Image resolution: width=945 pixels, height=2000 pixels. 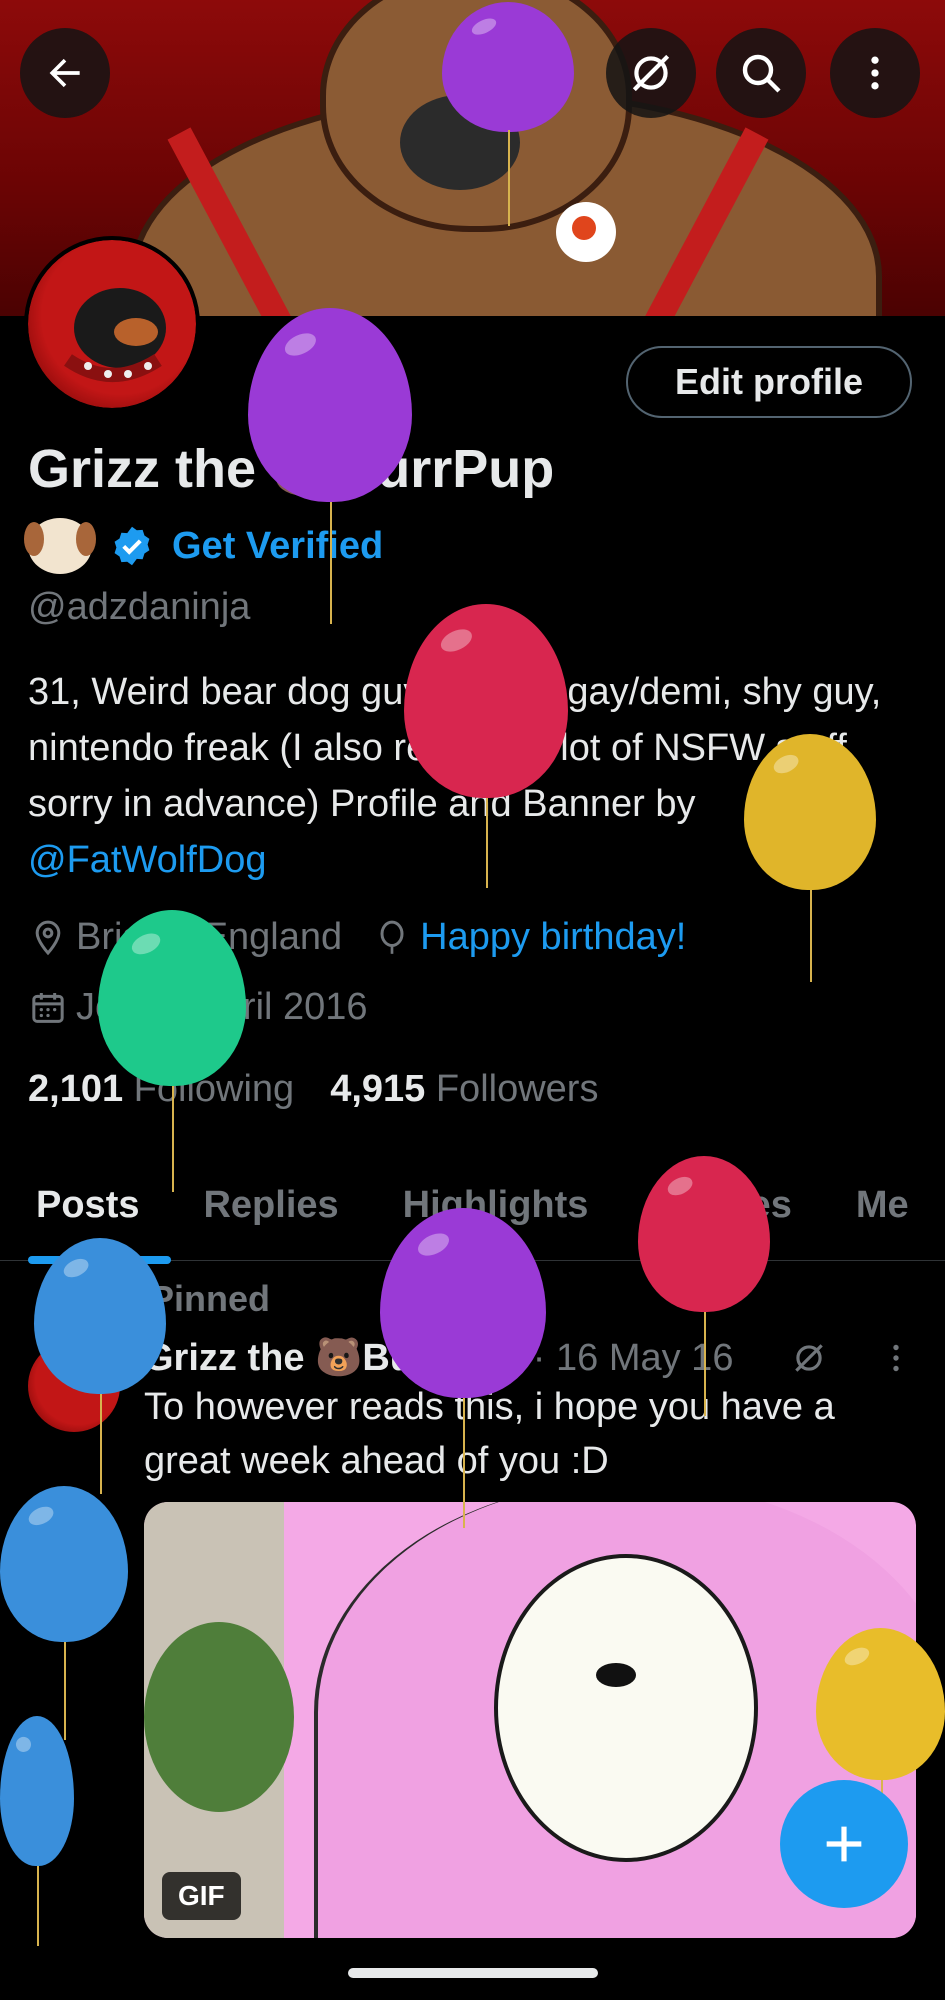 I want to click on tab-articles: Articles, so click(x=717, y=1215).